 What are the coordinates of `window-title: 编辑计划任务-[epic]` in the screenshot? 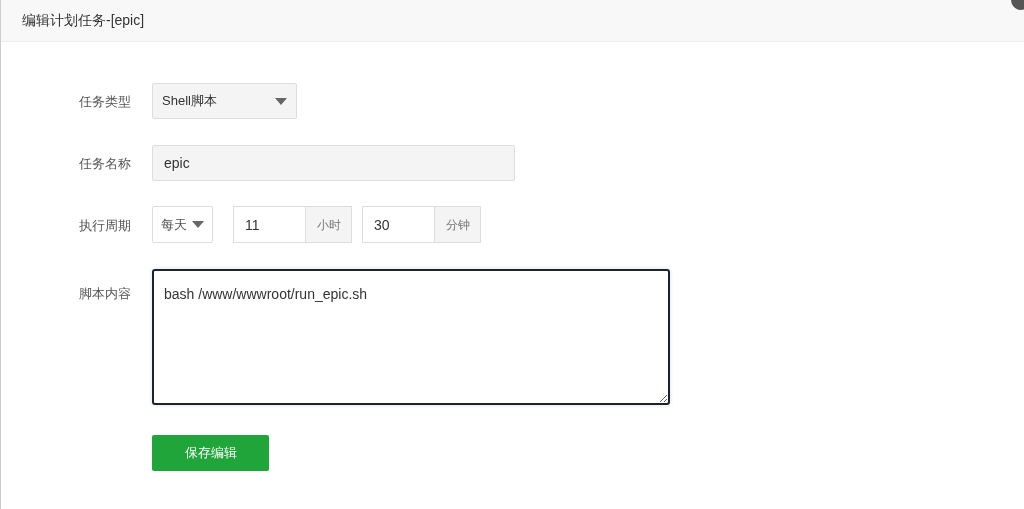 It's located at (83, 20).